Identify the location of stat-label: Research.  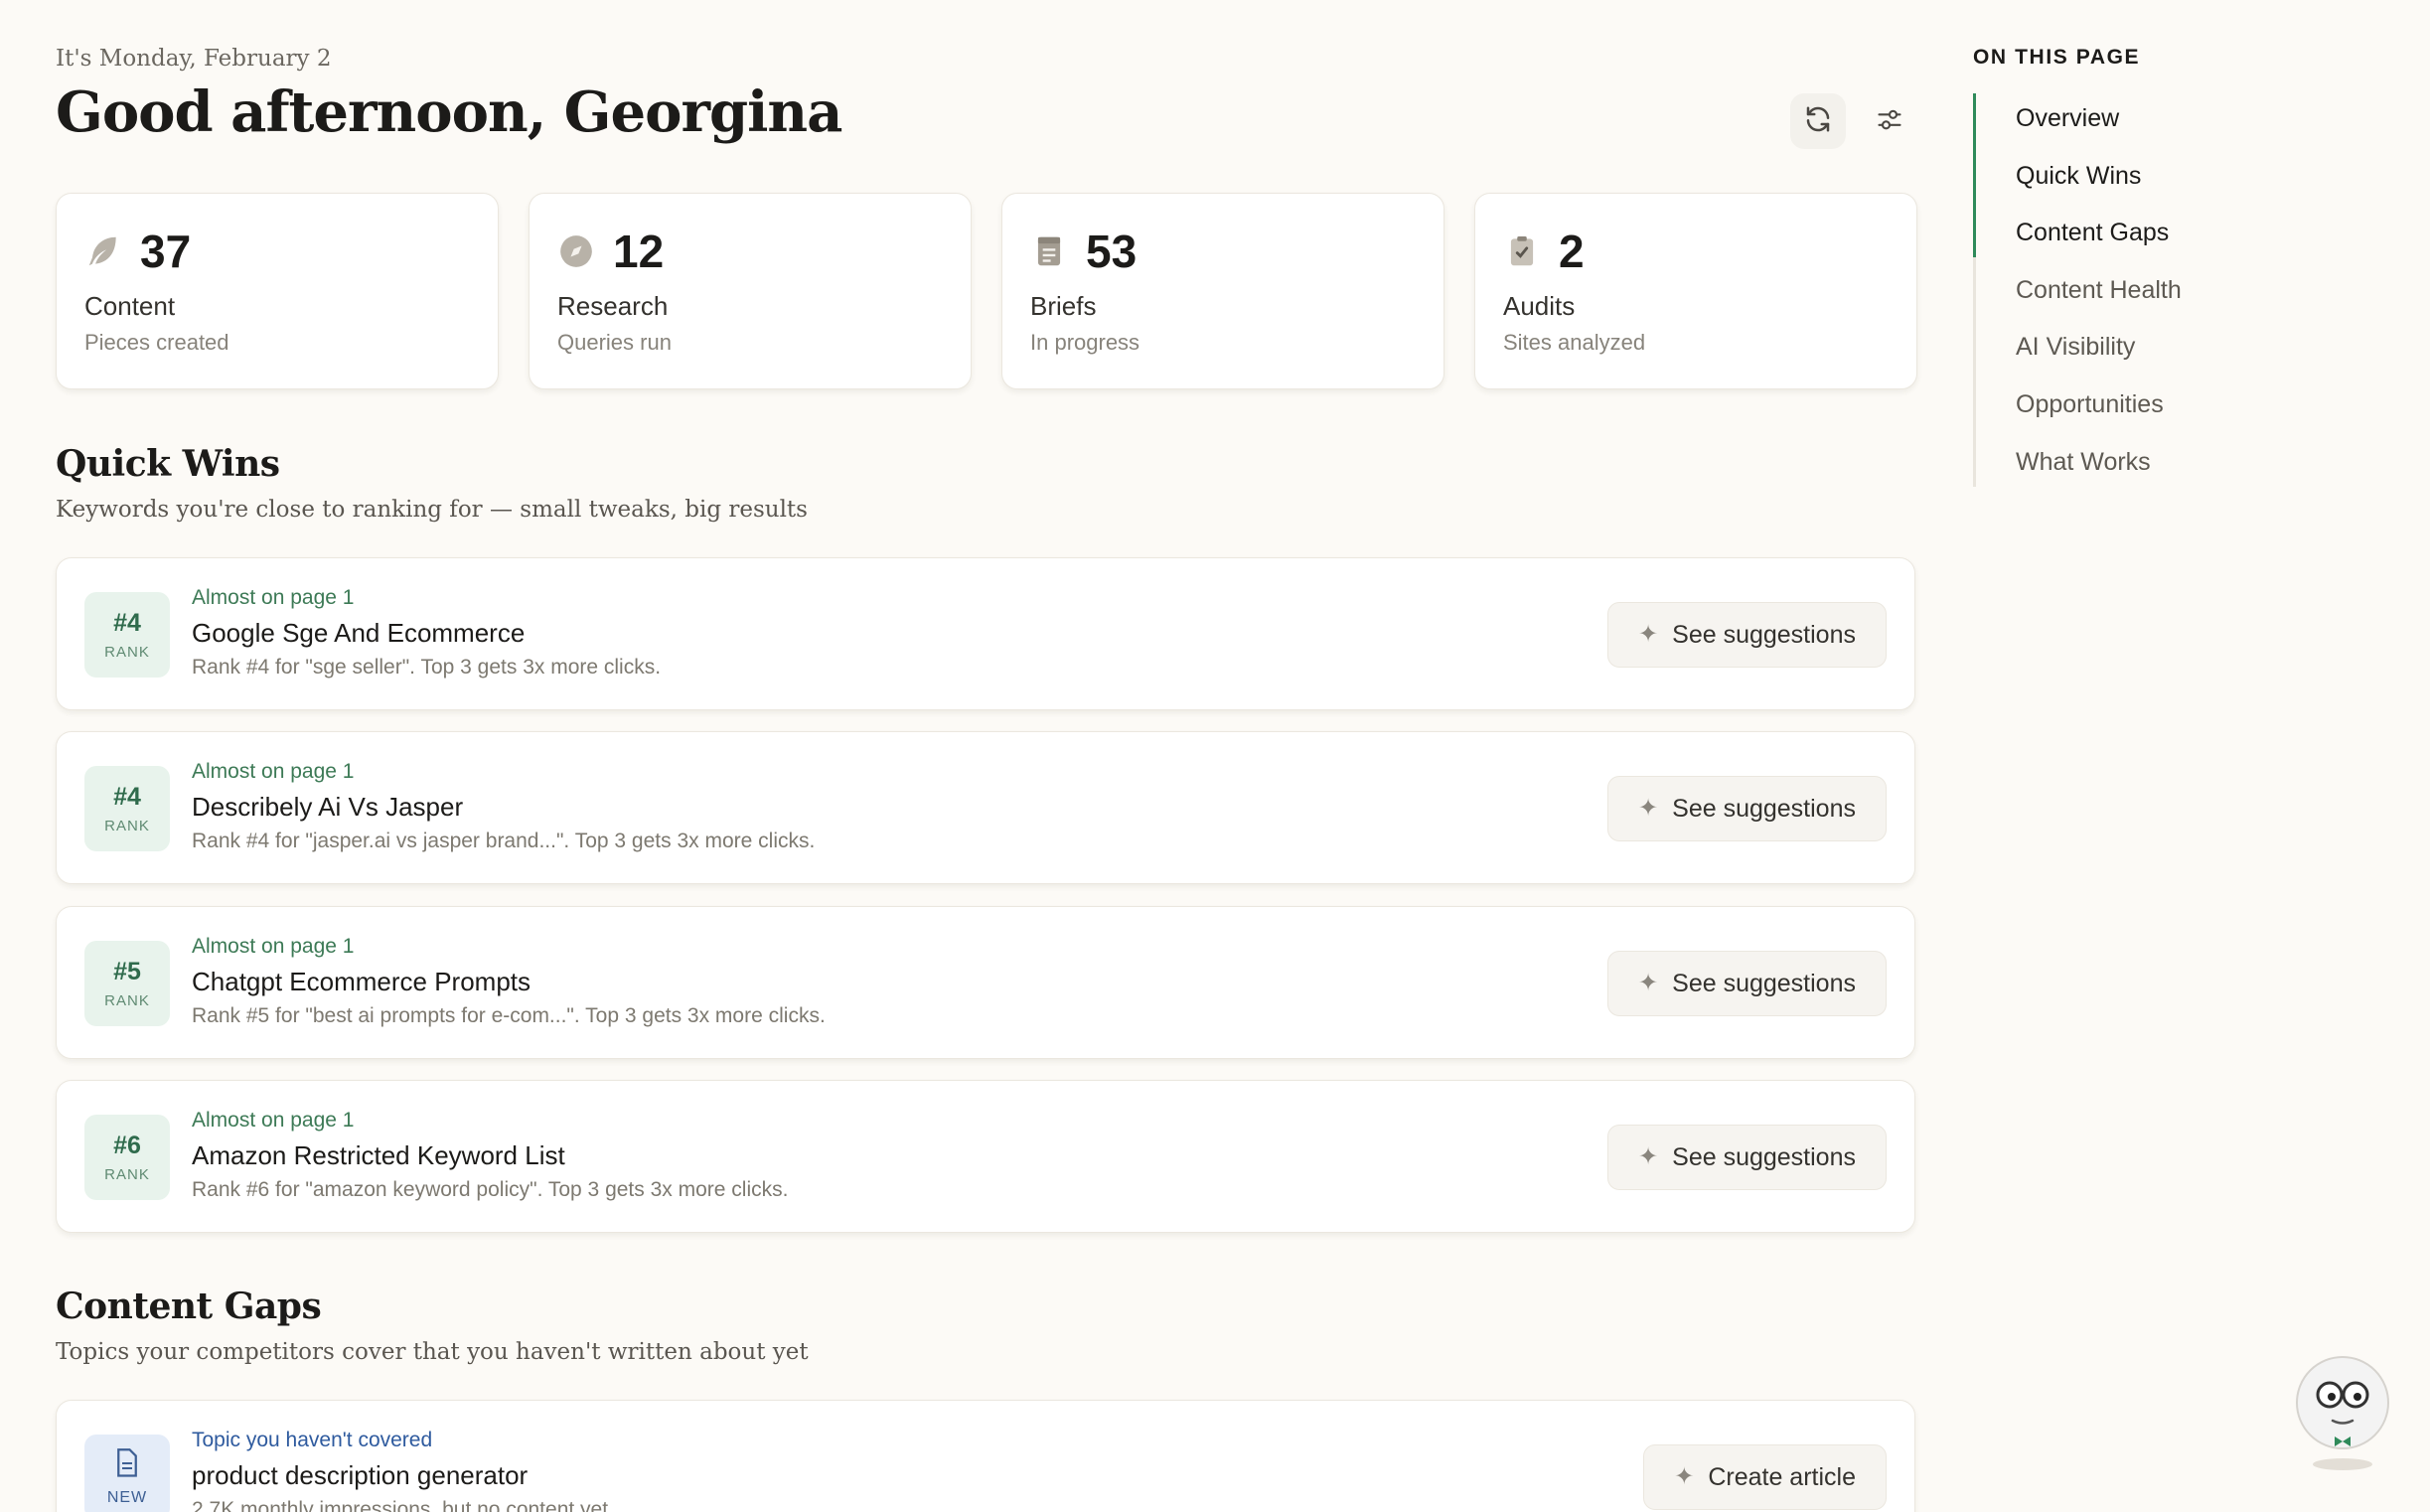
(613, 306).